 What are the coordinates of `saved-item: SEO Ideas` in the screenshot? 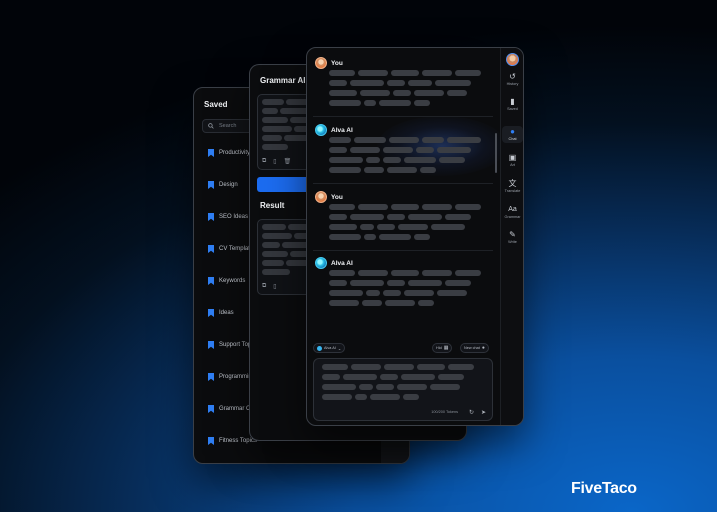 It's located at (228, 217).